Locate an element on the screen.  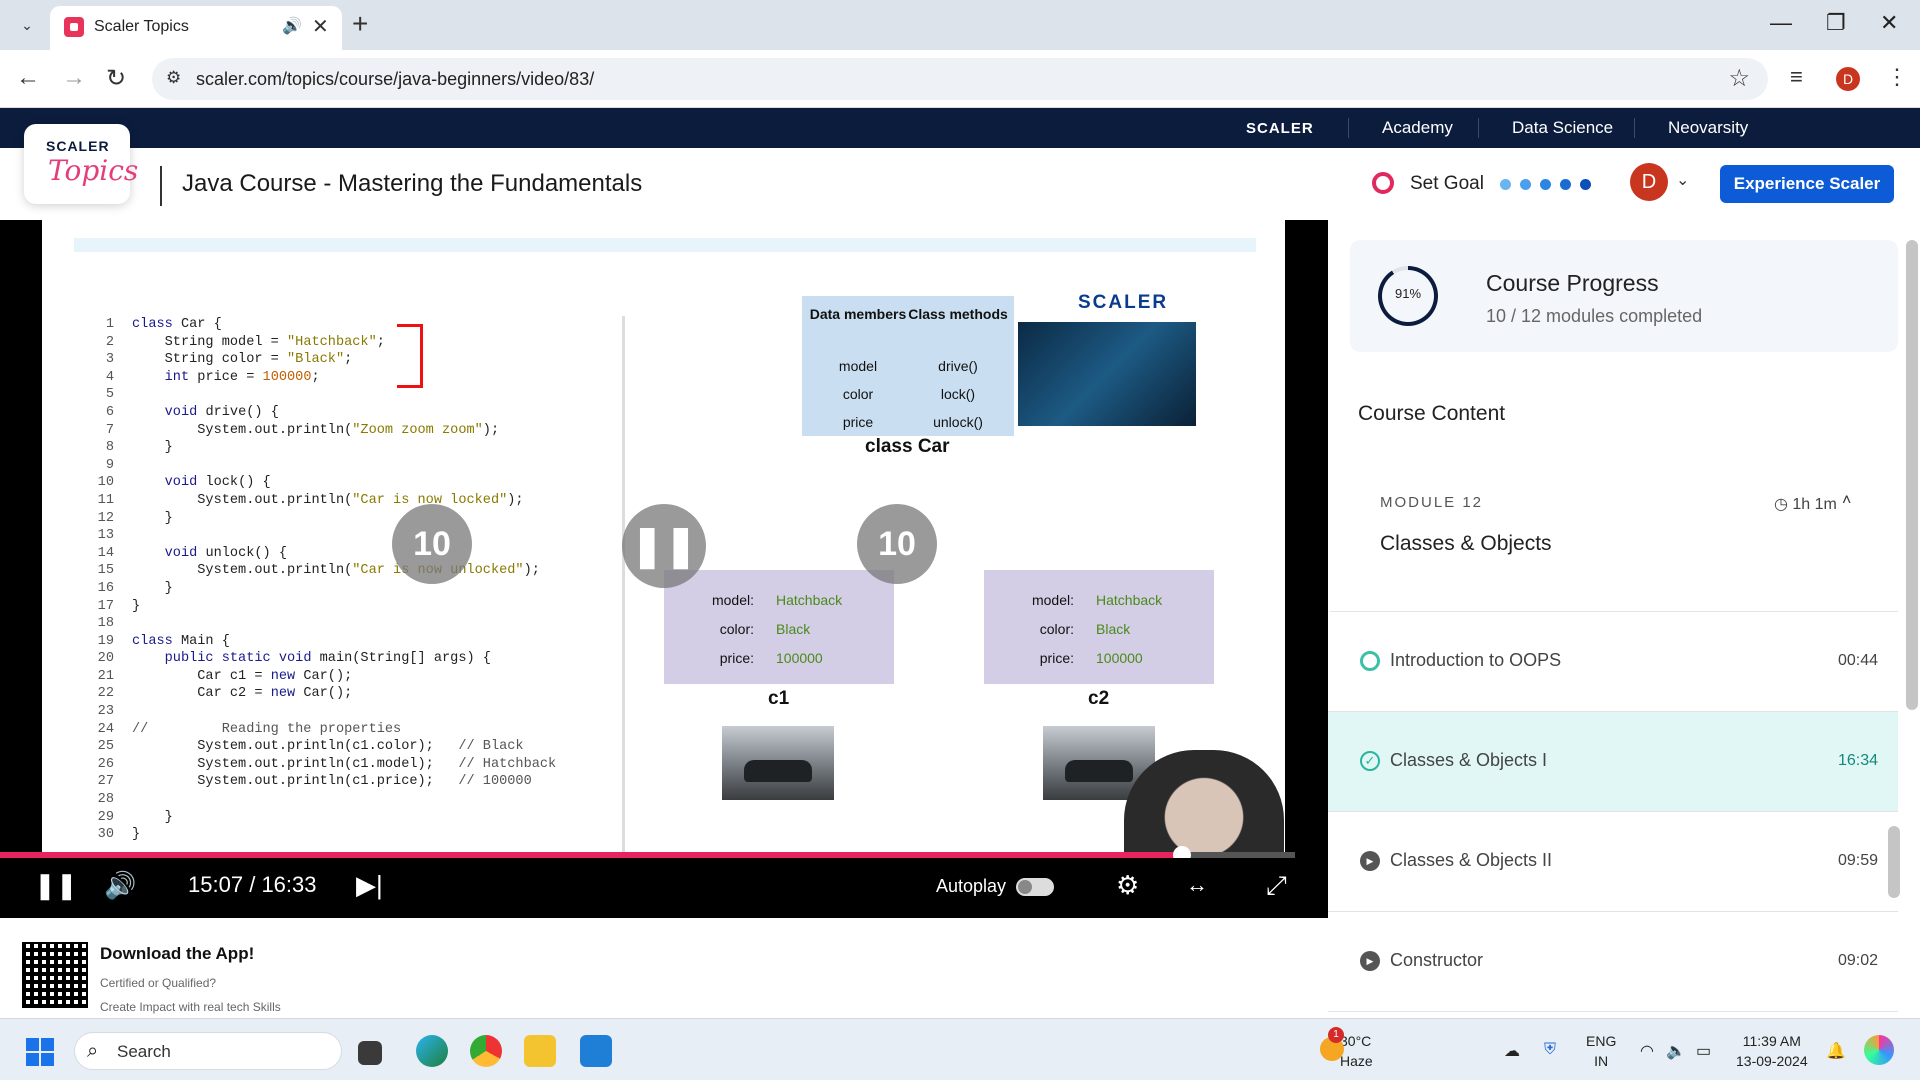
course-content-title: Course Content is located at coordinates (1432, 413).